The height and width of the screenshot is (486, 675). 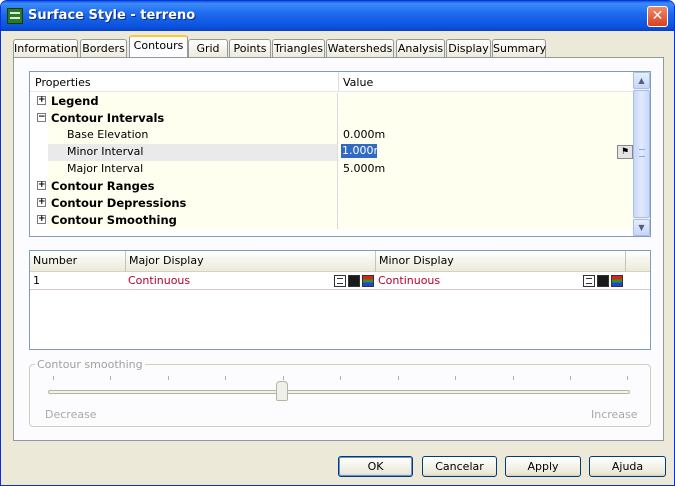 I want to click on decrease-label: Decrease, so click(x=71, y=414).